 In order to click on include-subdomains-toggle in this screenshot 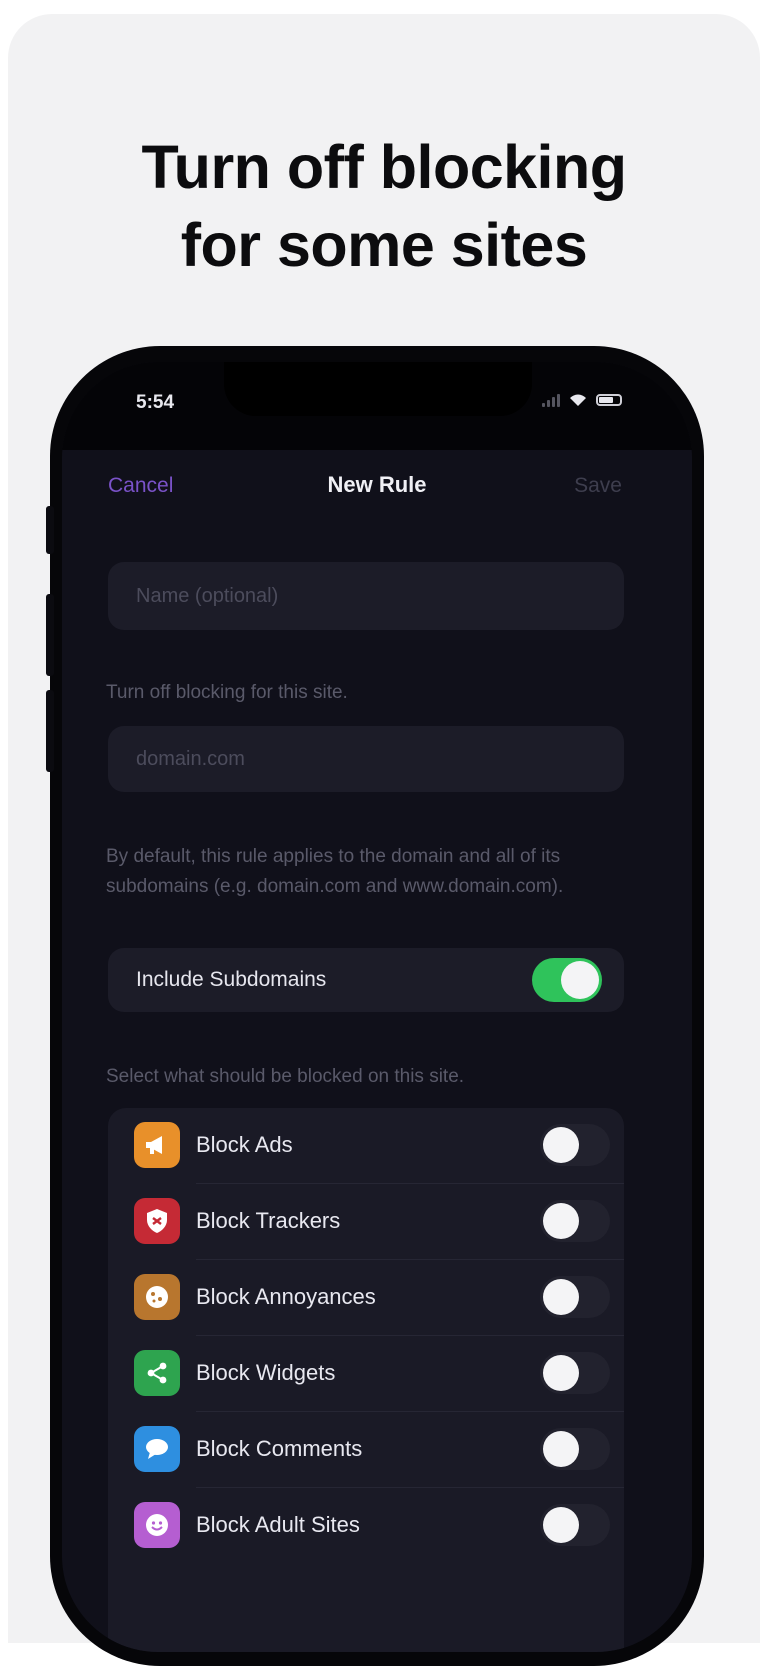, I will do `click(567, 980)`.